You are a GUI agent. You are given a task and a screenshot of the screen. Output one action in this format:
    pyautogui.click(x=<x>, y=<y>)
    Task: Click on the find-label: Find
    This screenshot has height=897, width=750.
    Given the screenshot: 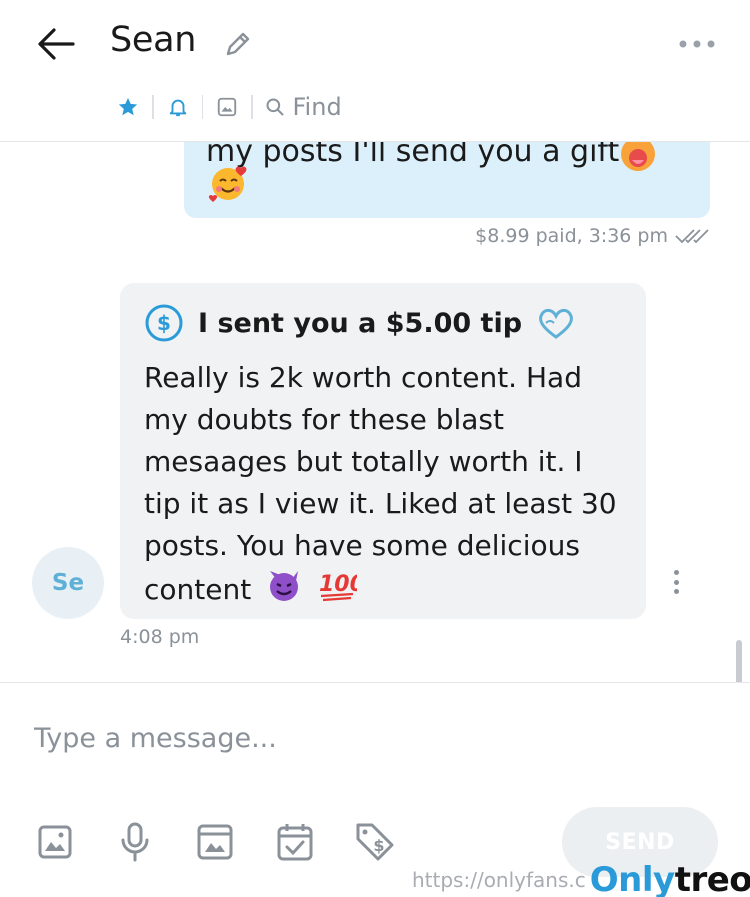 What is the action you would take?
    pyautogui.click(x=317, y=107)
    